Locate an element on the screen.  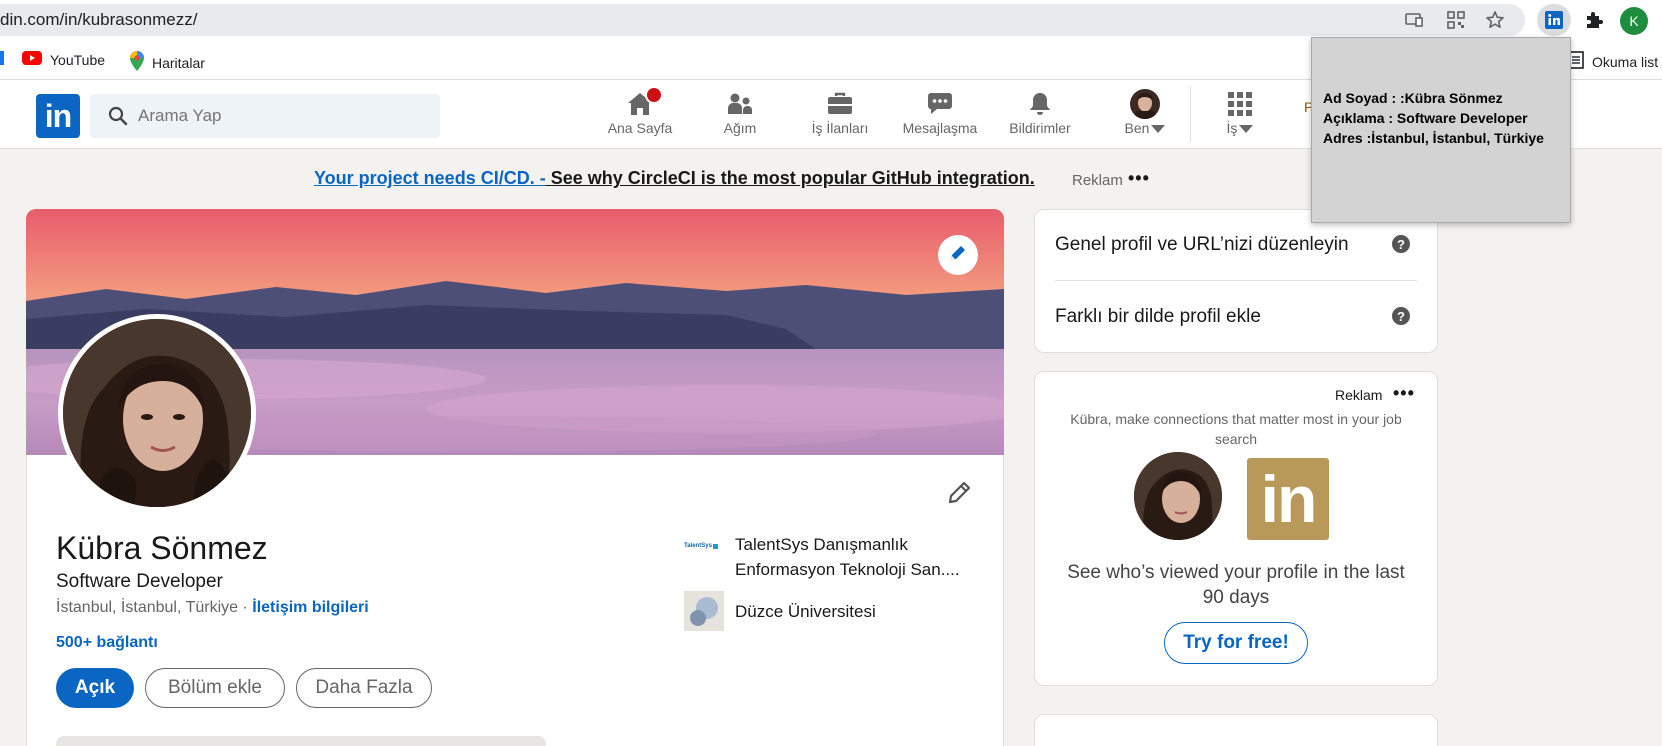
address-bar is located at coordinates (762, 20).